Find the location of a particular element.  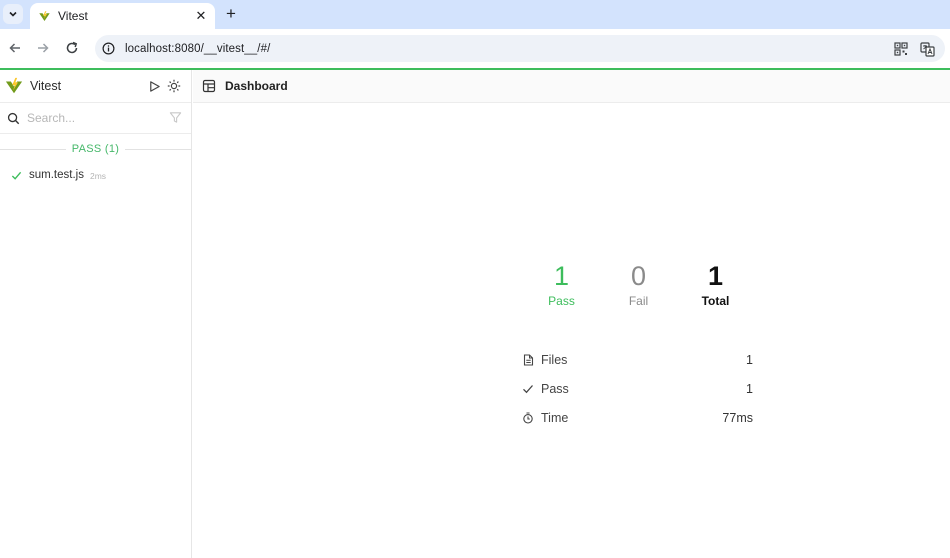

vitest-logo-icon is located at coordinates (14, 85).